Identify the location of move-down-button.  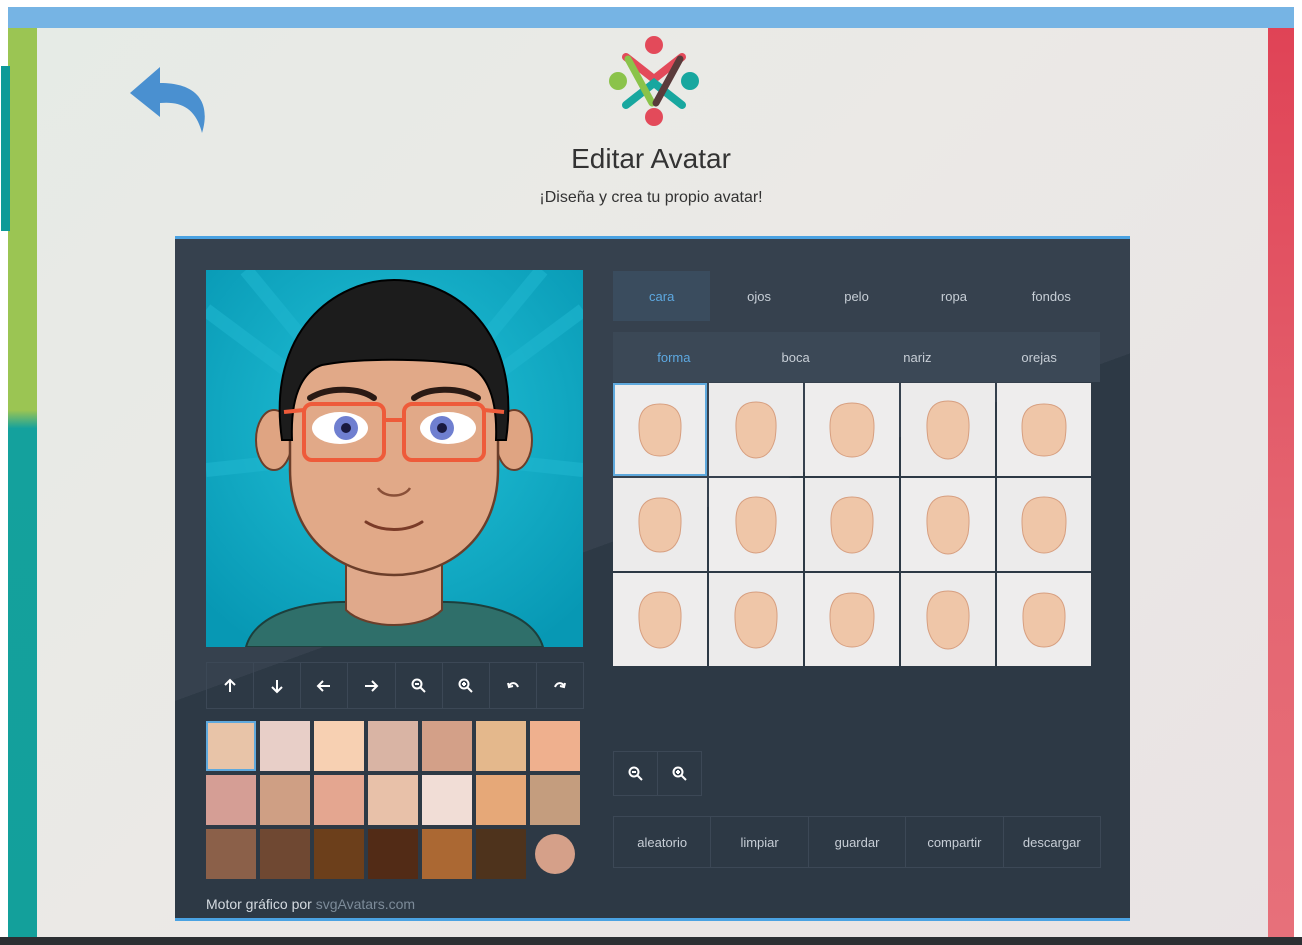
(277, 685).